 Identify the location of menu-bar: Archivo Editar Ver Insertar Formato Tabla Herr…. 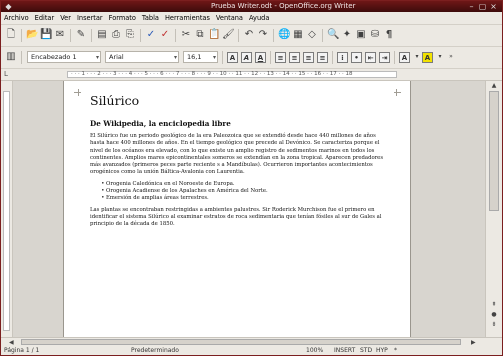
(251, 18).